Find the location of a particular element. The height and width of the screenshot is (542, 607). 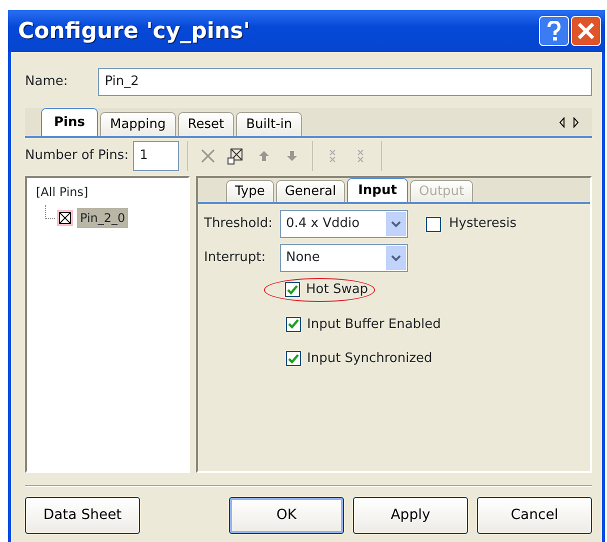

field-label: Threshold: is located at coordinates (239, 224).